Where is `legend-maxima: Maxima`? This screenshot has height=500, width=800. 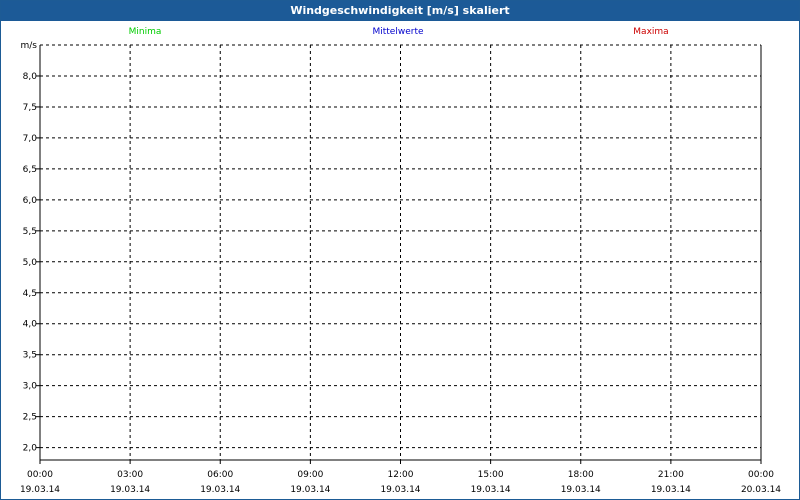
legend-maxima: Maxima is located at coordinates (650, 32).